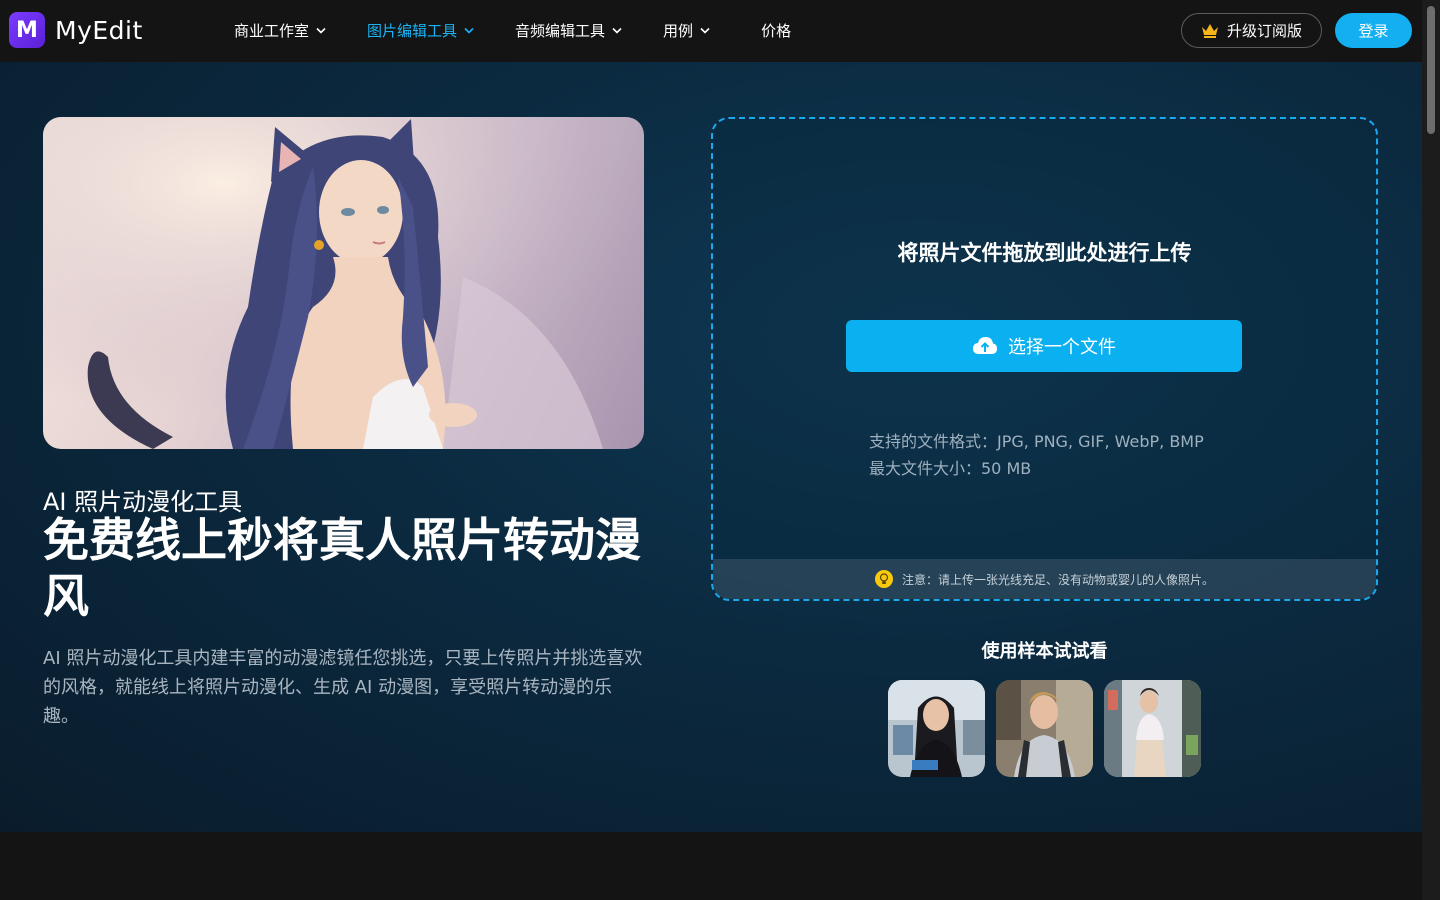 The height and width of the screenshot is (900, 1440). I want to click on menu-item-label: 图片编辑工具, so click(412, 30).